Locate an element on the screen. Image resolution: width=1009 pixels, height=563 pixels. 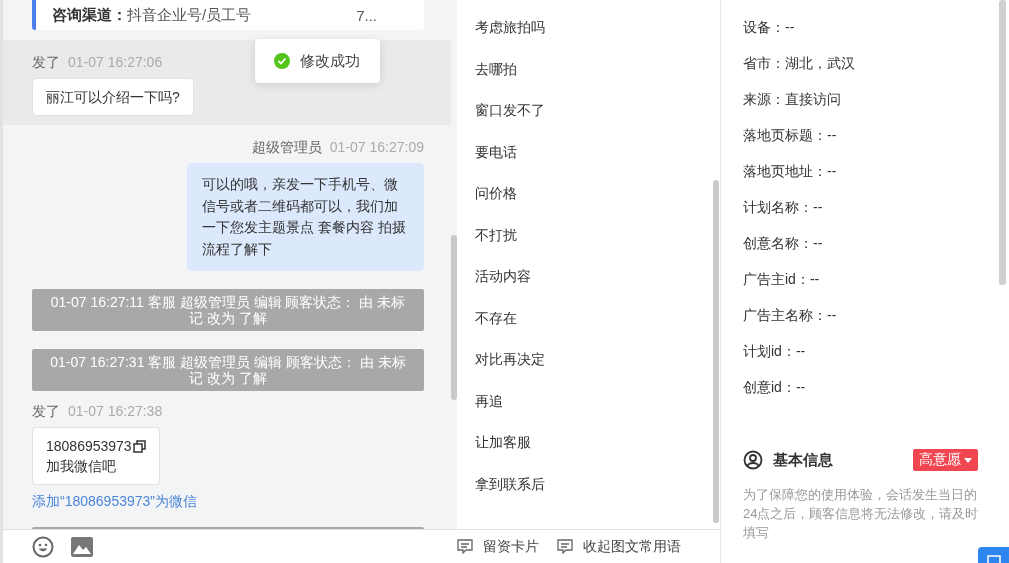
phrase-item: 拿到联系后 is located at coordinates (597, 484).